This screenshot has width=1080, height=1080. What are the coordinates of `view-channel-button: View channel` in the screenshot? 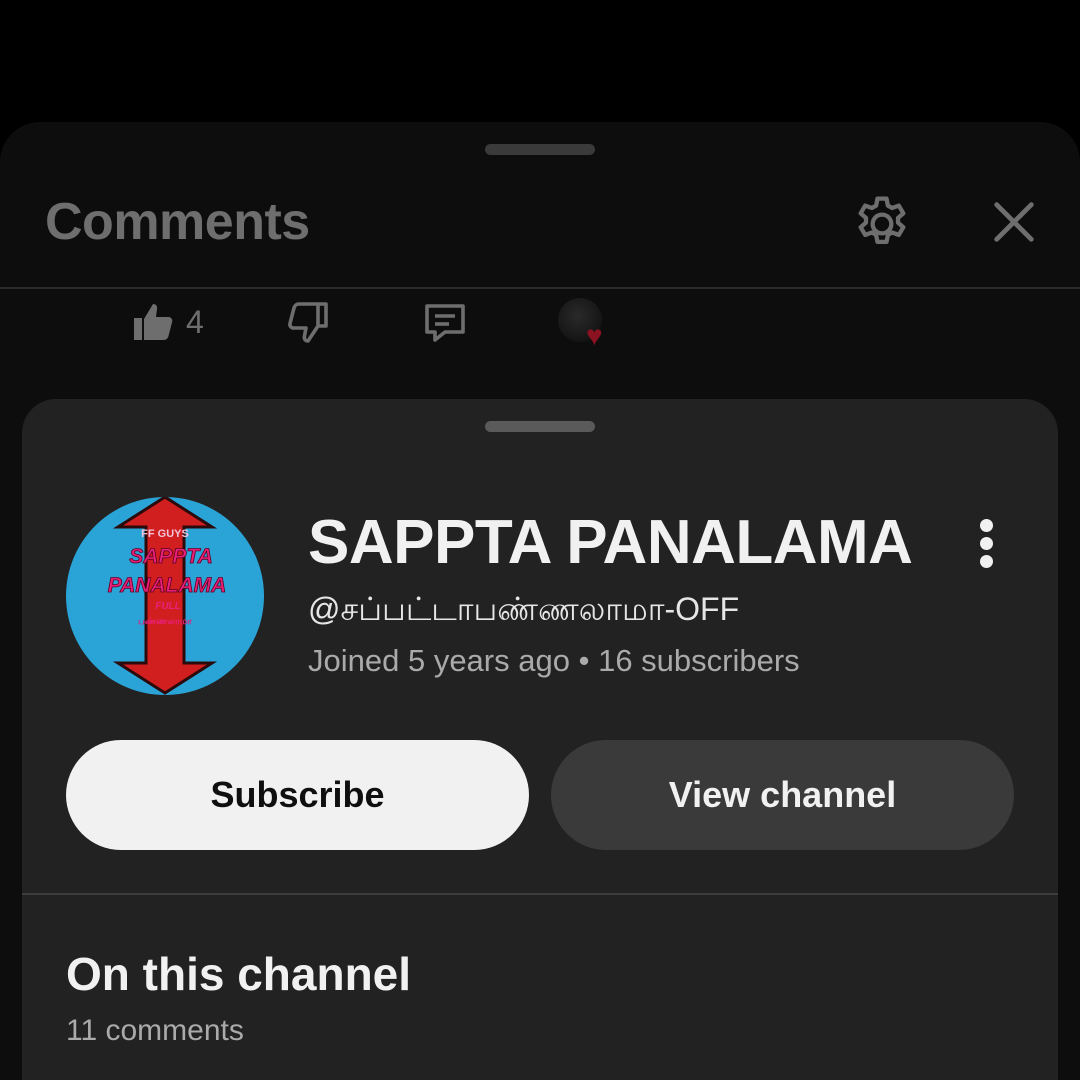 It's located at (782, 795).